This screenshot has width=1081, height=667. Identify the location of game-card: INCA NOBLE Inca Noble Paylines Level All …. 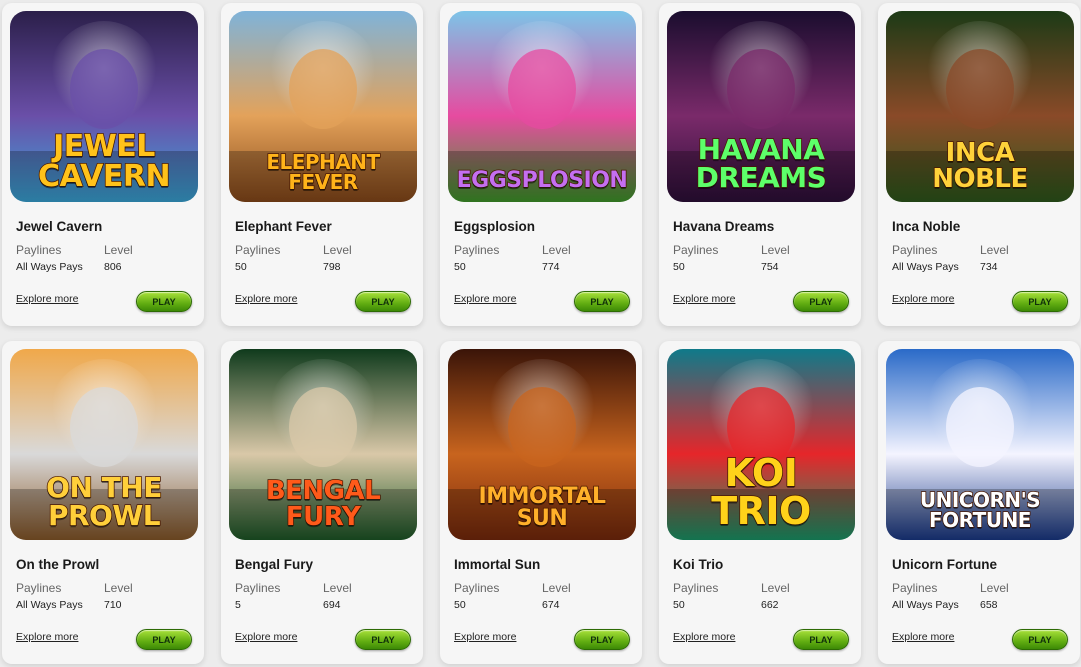
(979, 164).